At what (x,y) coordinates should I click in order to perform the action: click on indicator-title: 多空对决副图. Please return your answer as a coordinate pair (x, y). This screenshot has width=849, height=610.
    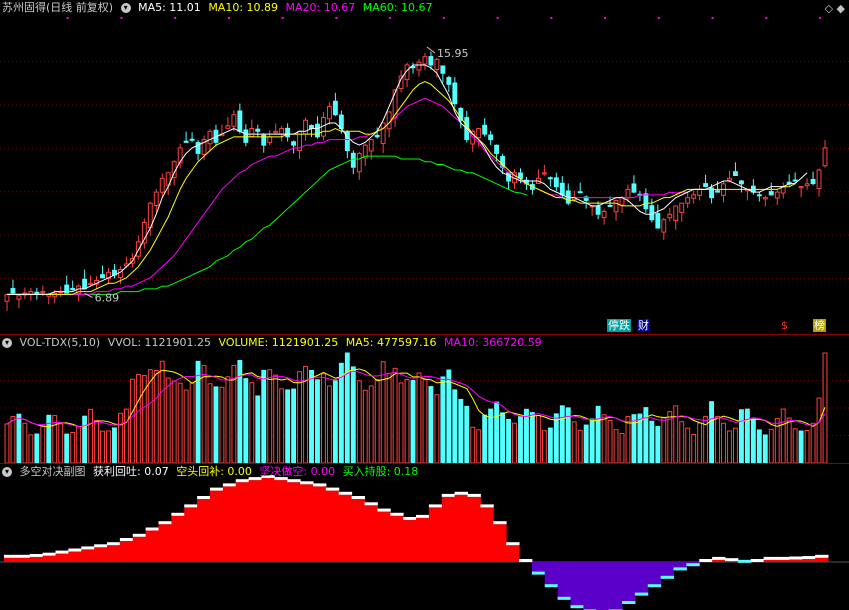
    Looking at the image, I should click on (53, 471).